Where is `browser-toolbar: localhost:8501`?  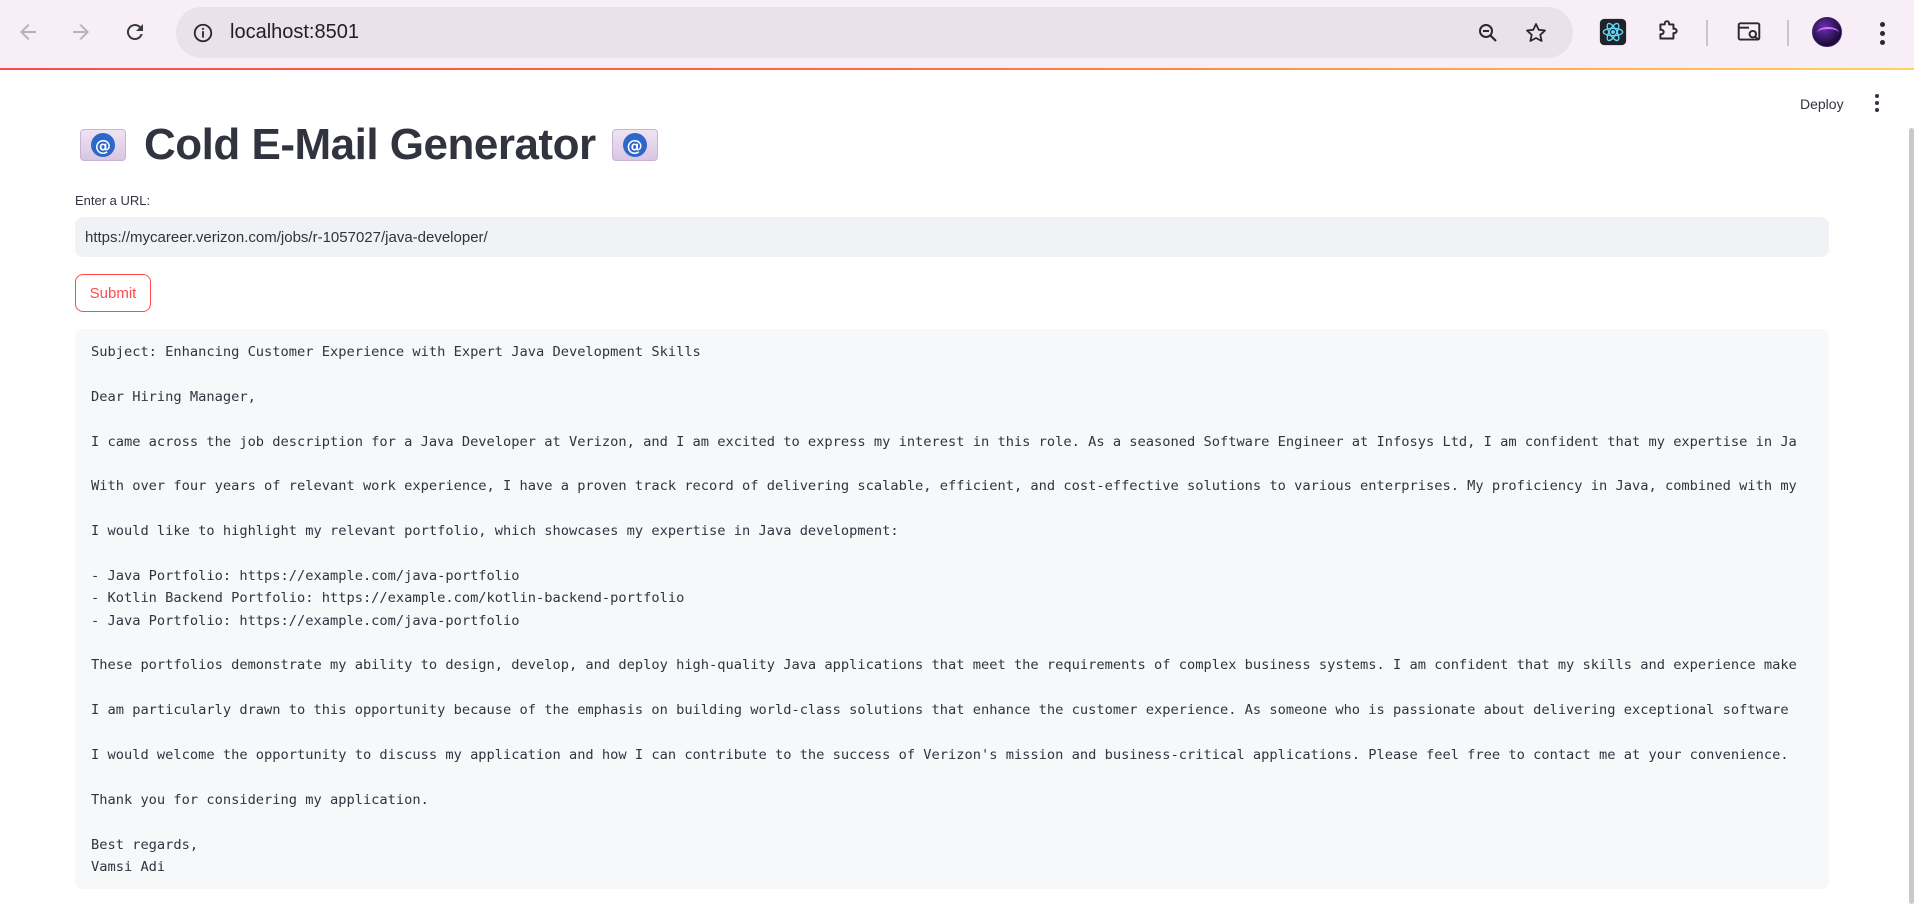
browser-toolbar: localhost:8501 is located at coordinates (957, 34).